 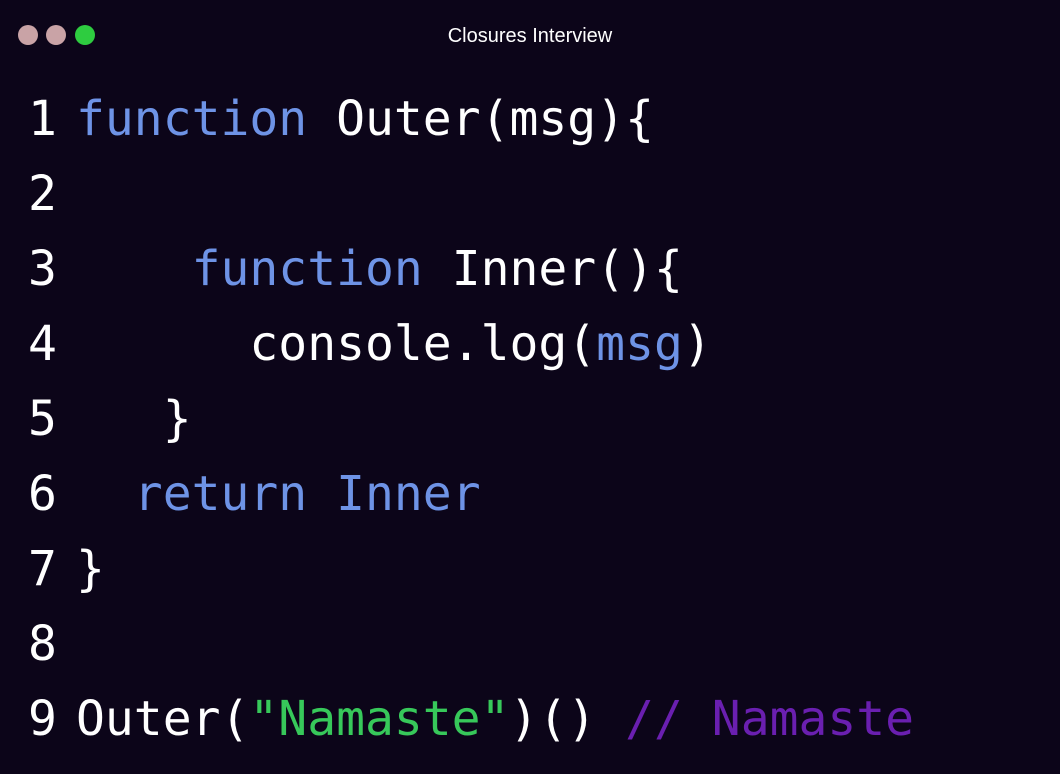 I want to click on window-title: Closures Interview, so click(x=530, y=36).